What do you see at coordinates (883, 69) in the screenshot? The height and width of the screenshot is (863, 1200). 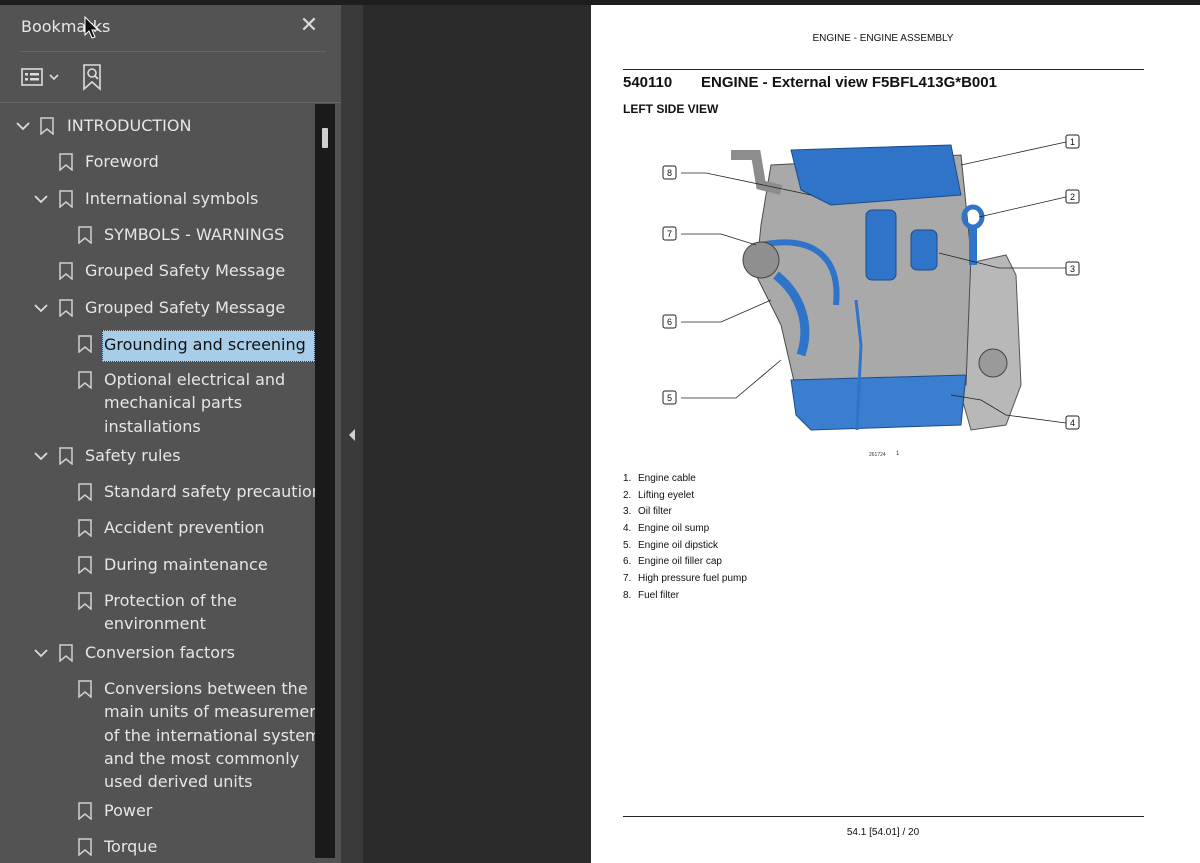 I see `header-rule` at bounding box center [883, 69].